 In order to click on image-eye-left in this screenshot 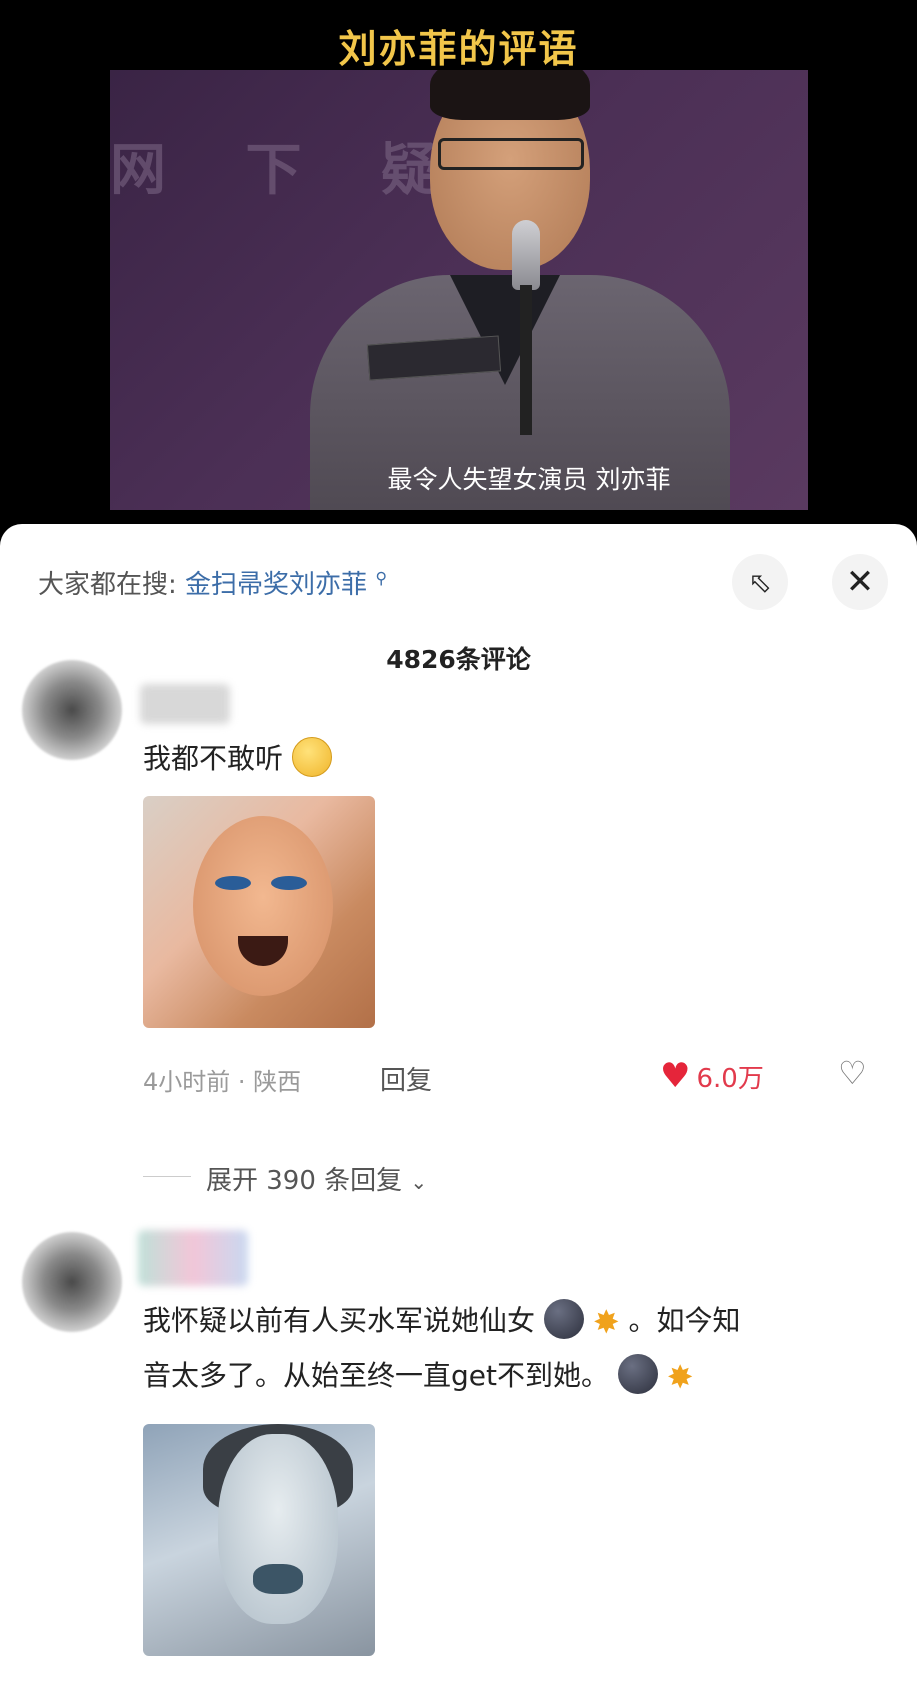, I will do `click(233, 883)`.